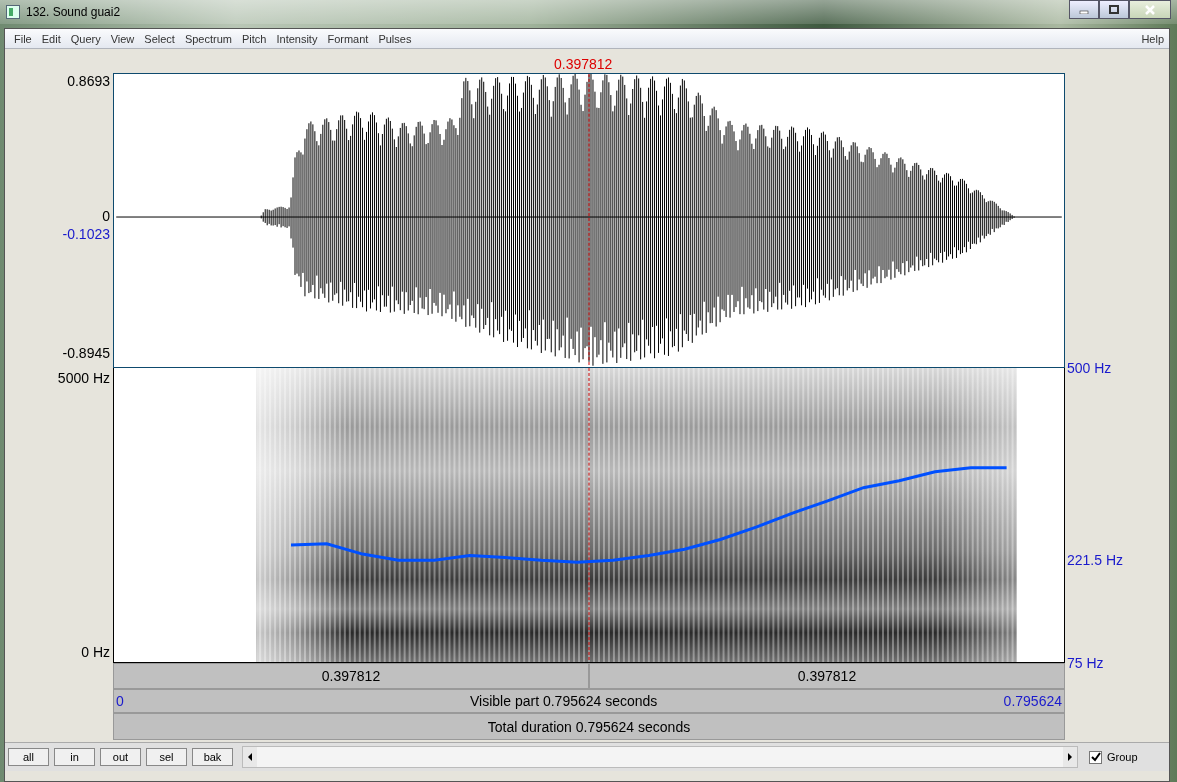  I want to click on frequency-max-label: 5000 Hz, so click(83, 378).